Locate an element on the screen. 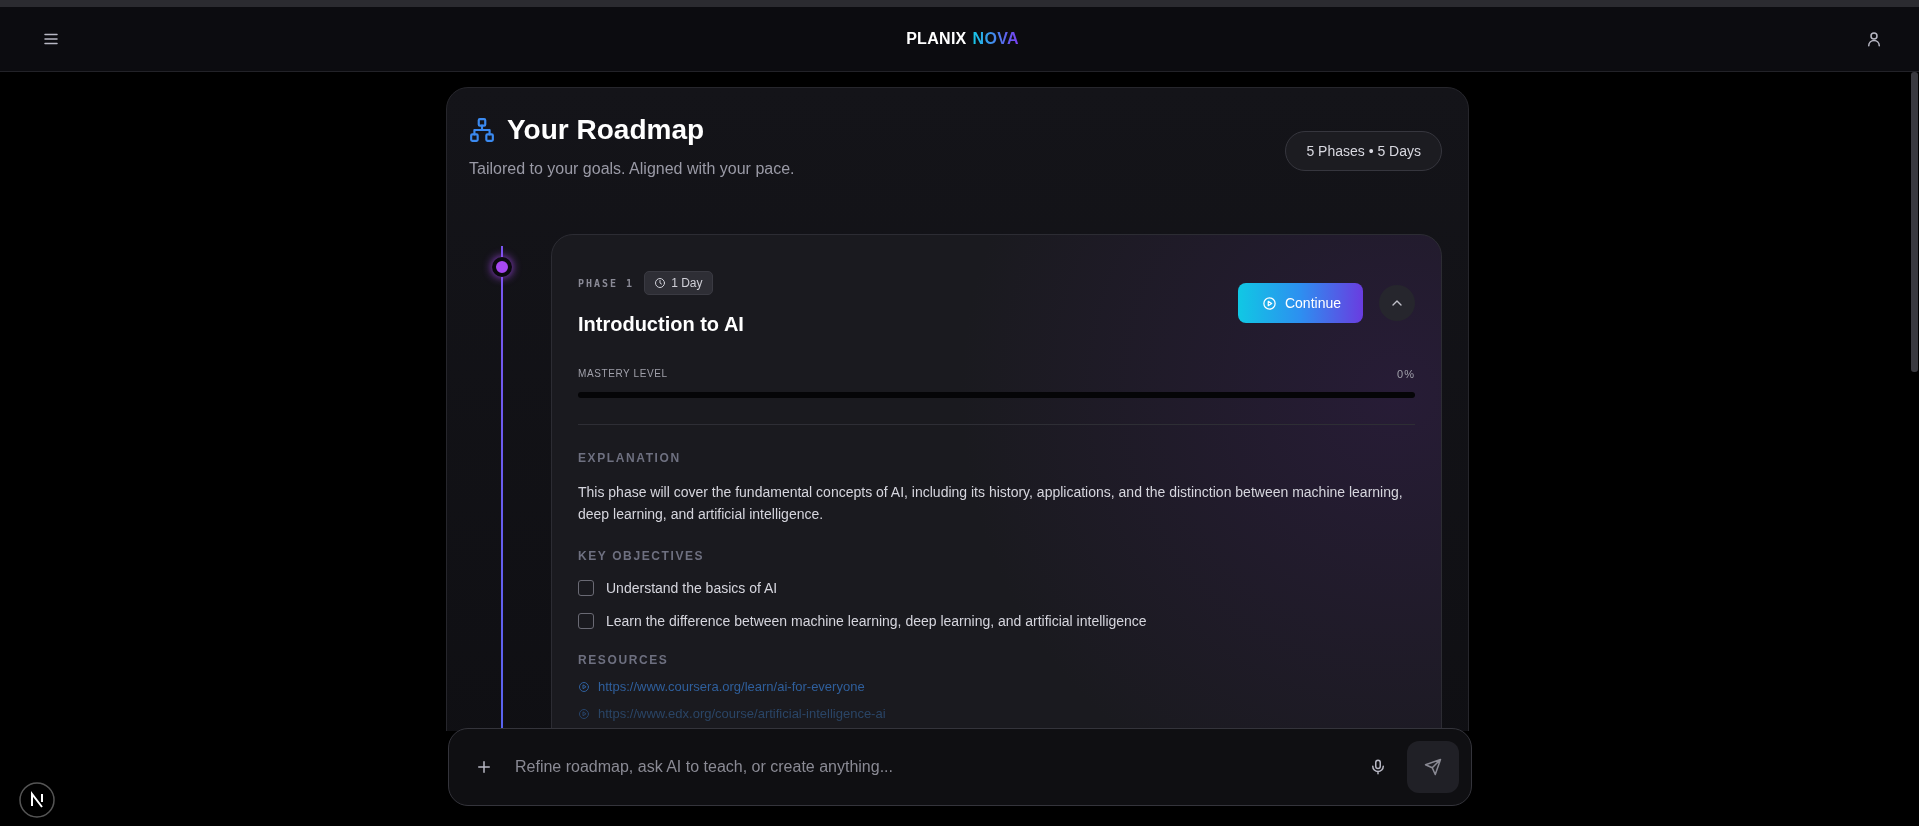  plus-icon is located at coordinates (484, 767).